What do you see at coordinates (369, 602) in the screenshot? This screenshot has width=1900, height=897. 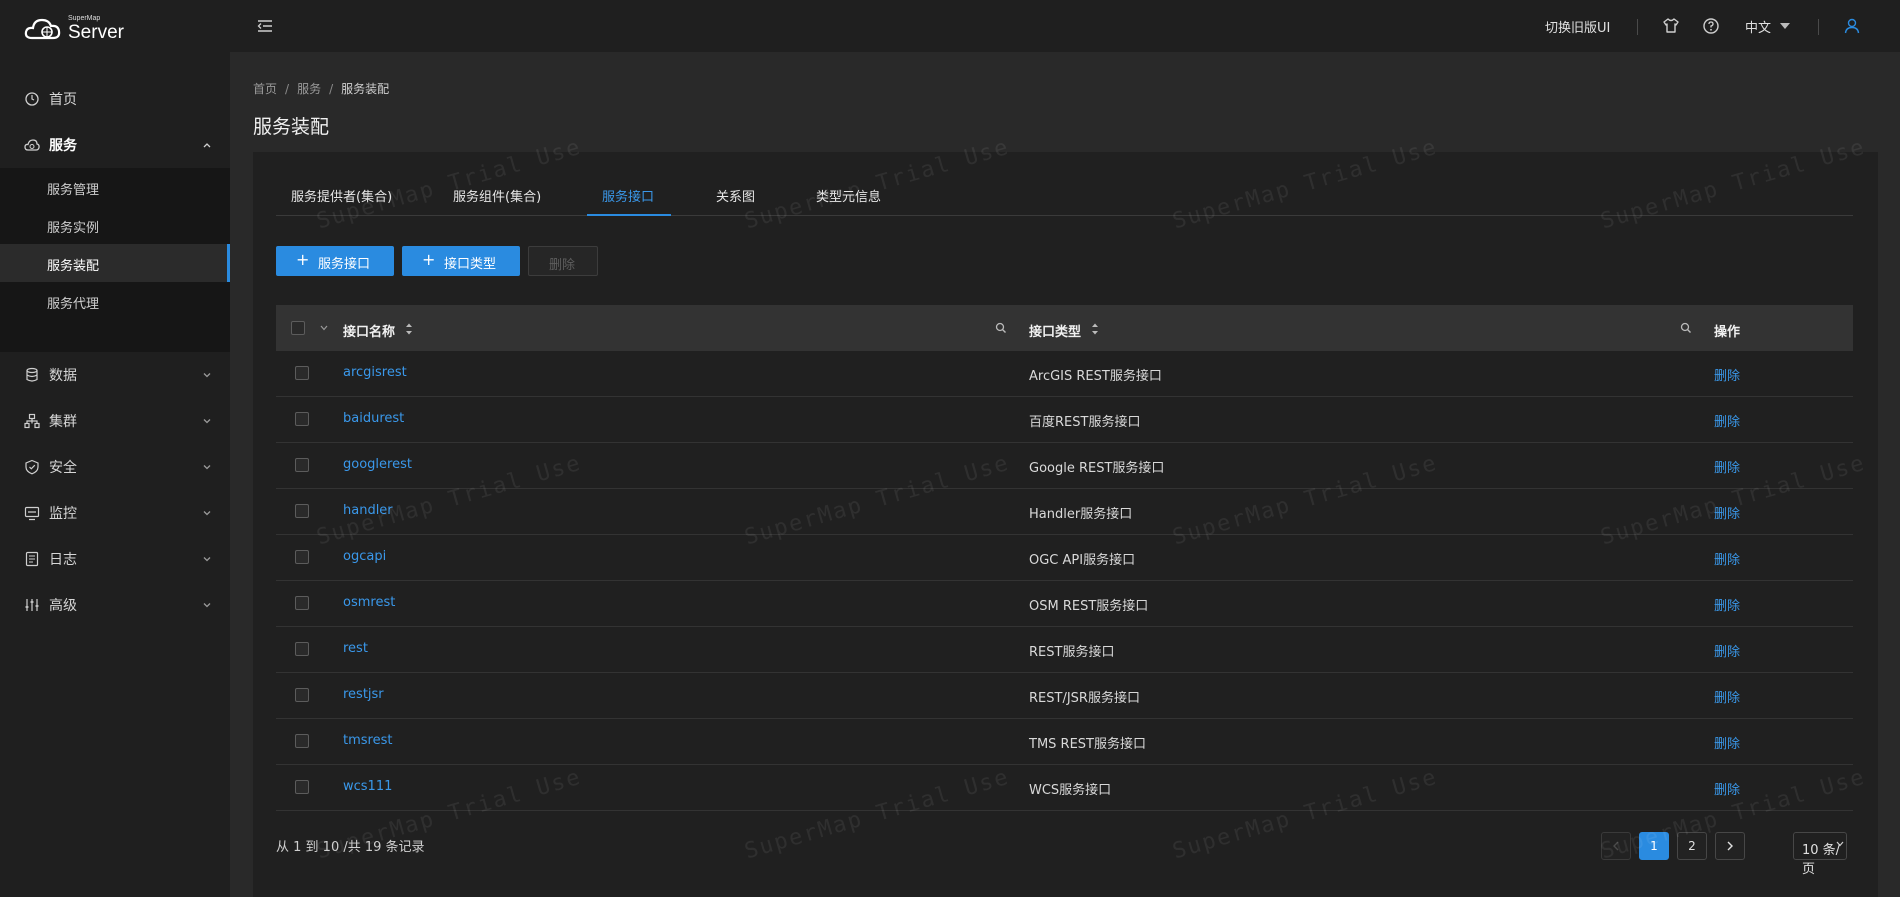 I see `interface-name-link: osmrest` at bounding box center [369, 602].